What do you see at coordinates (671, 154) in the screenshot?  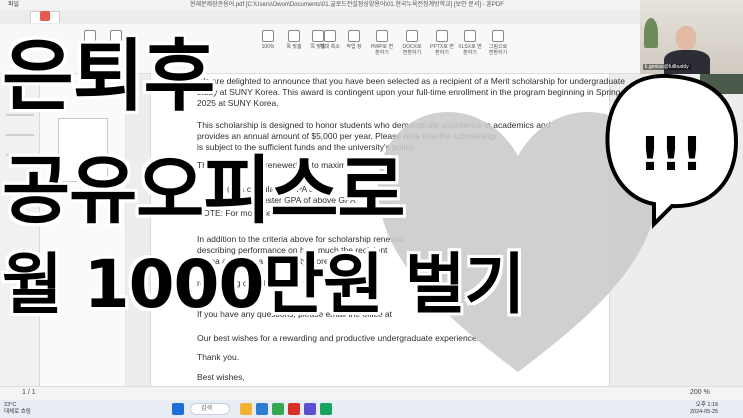 I see `bubble-exclamation: !!!` at bounding box center [671, 154].